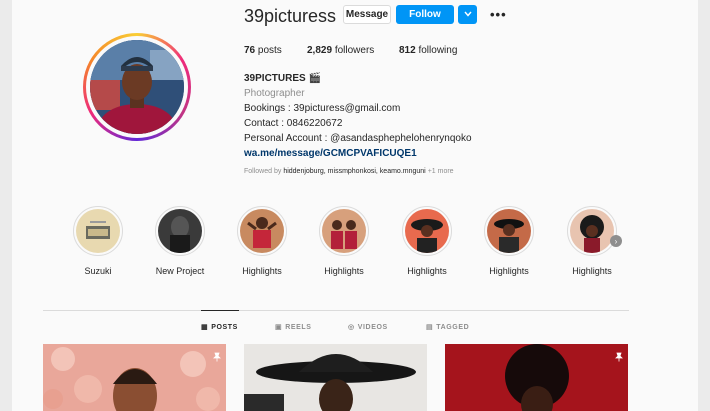  What do you see at coordinates (269, 50) in the screenshot?
I see `posts-label: posts` at bounding box center [269, 50].